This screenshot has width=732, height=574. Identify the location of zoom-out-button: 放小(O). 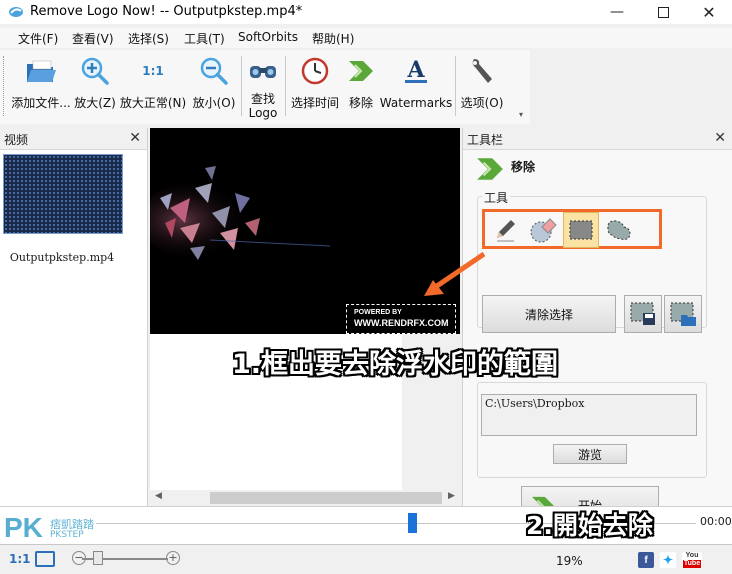
(214, 87).